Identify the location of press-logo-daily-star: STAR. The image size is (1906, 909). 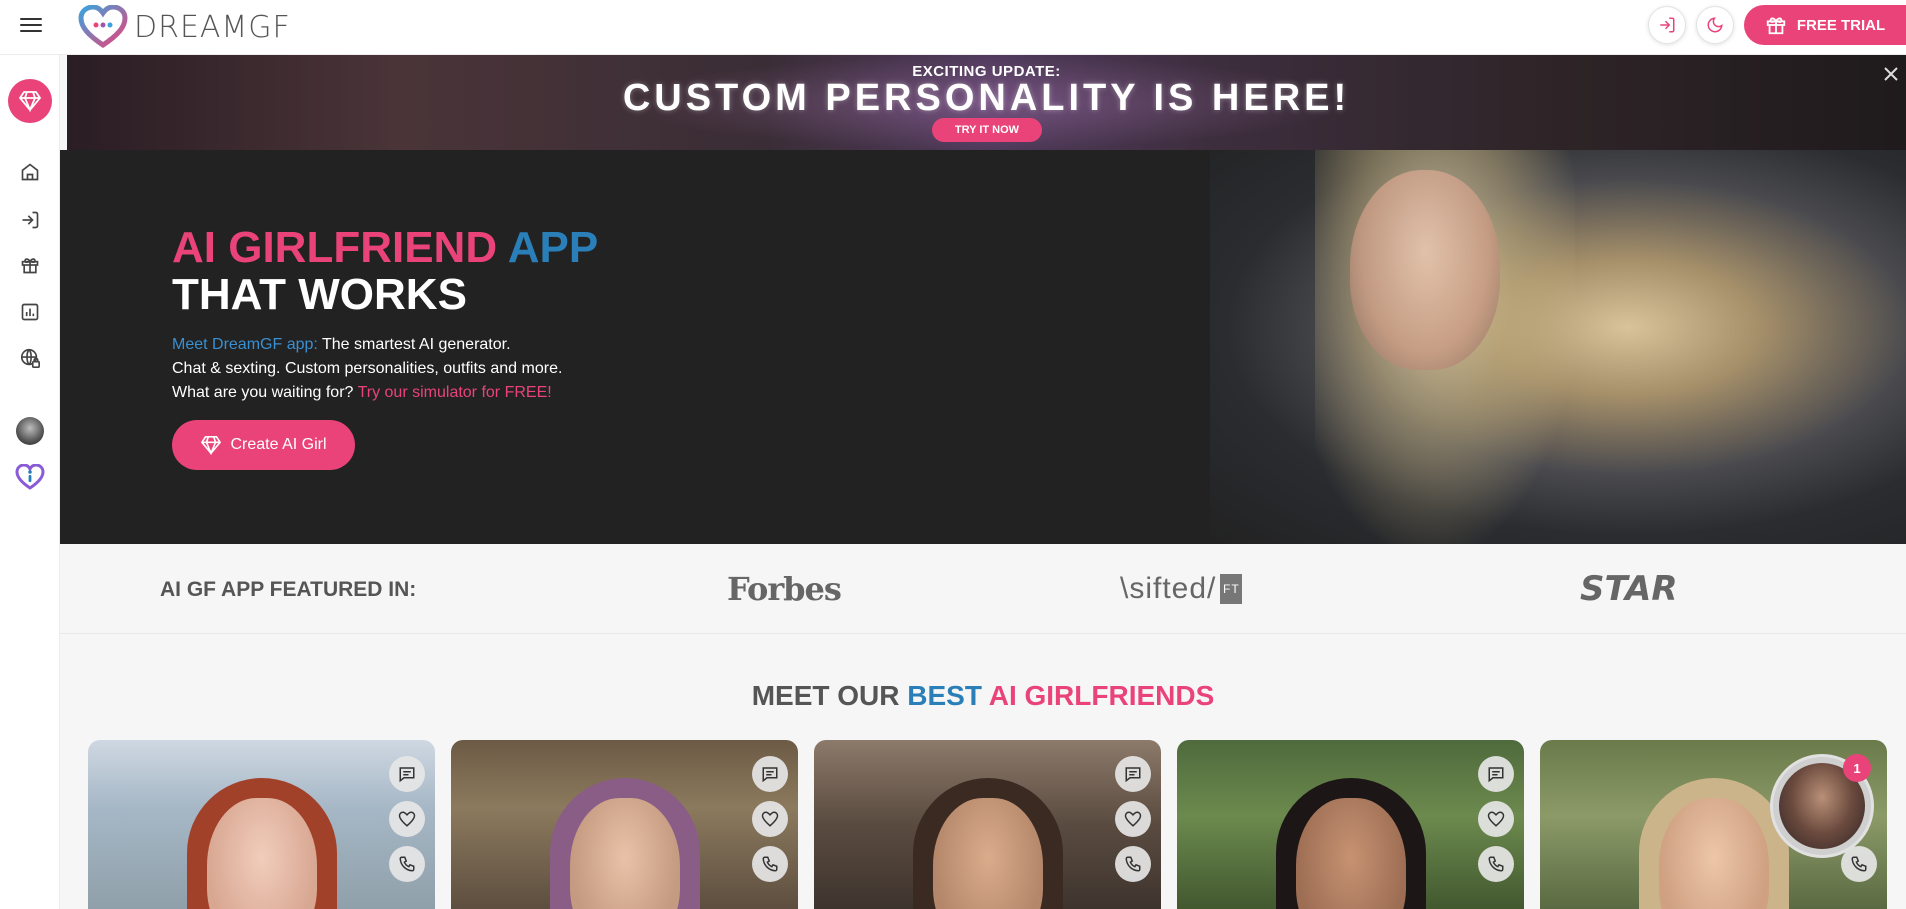
(1629, 589).